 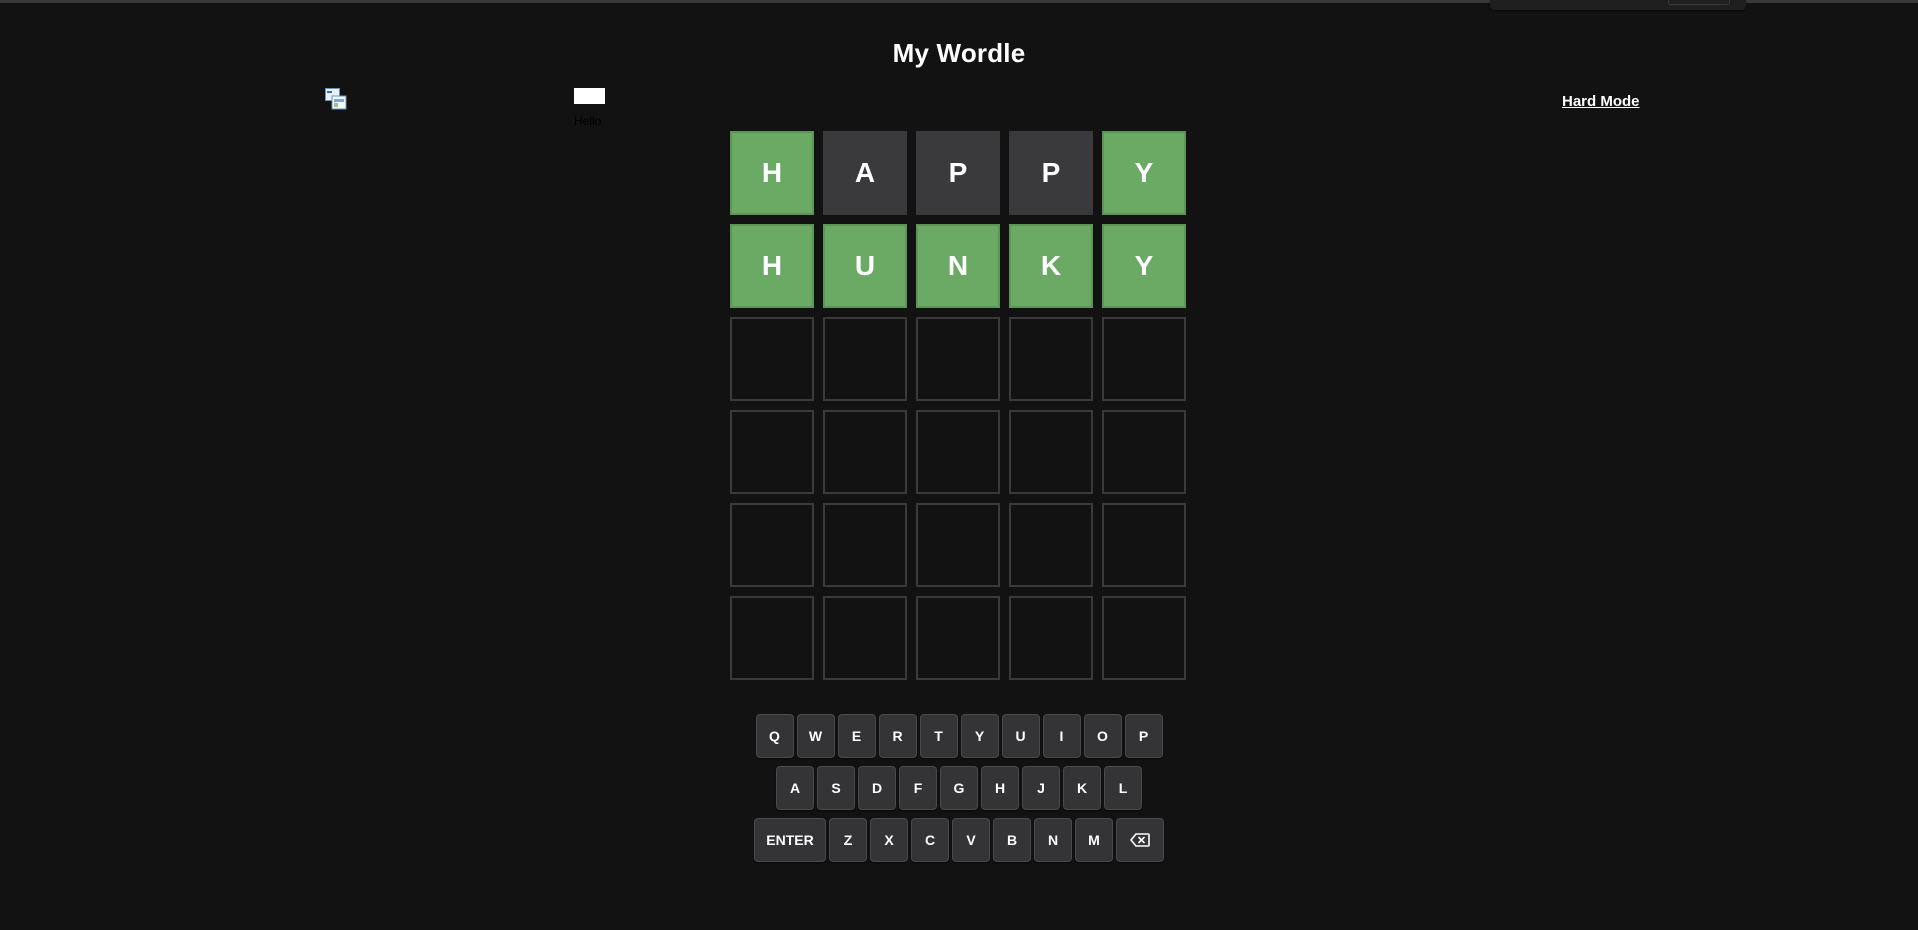 I want to click on key-c: C, so click(x=930, y=840).